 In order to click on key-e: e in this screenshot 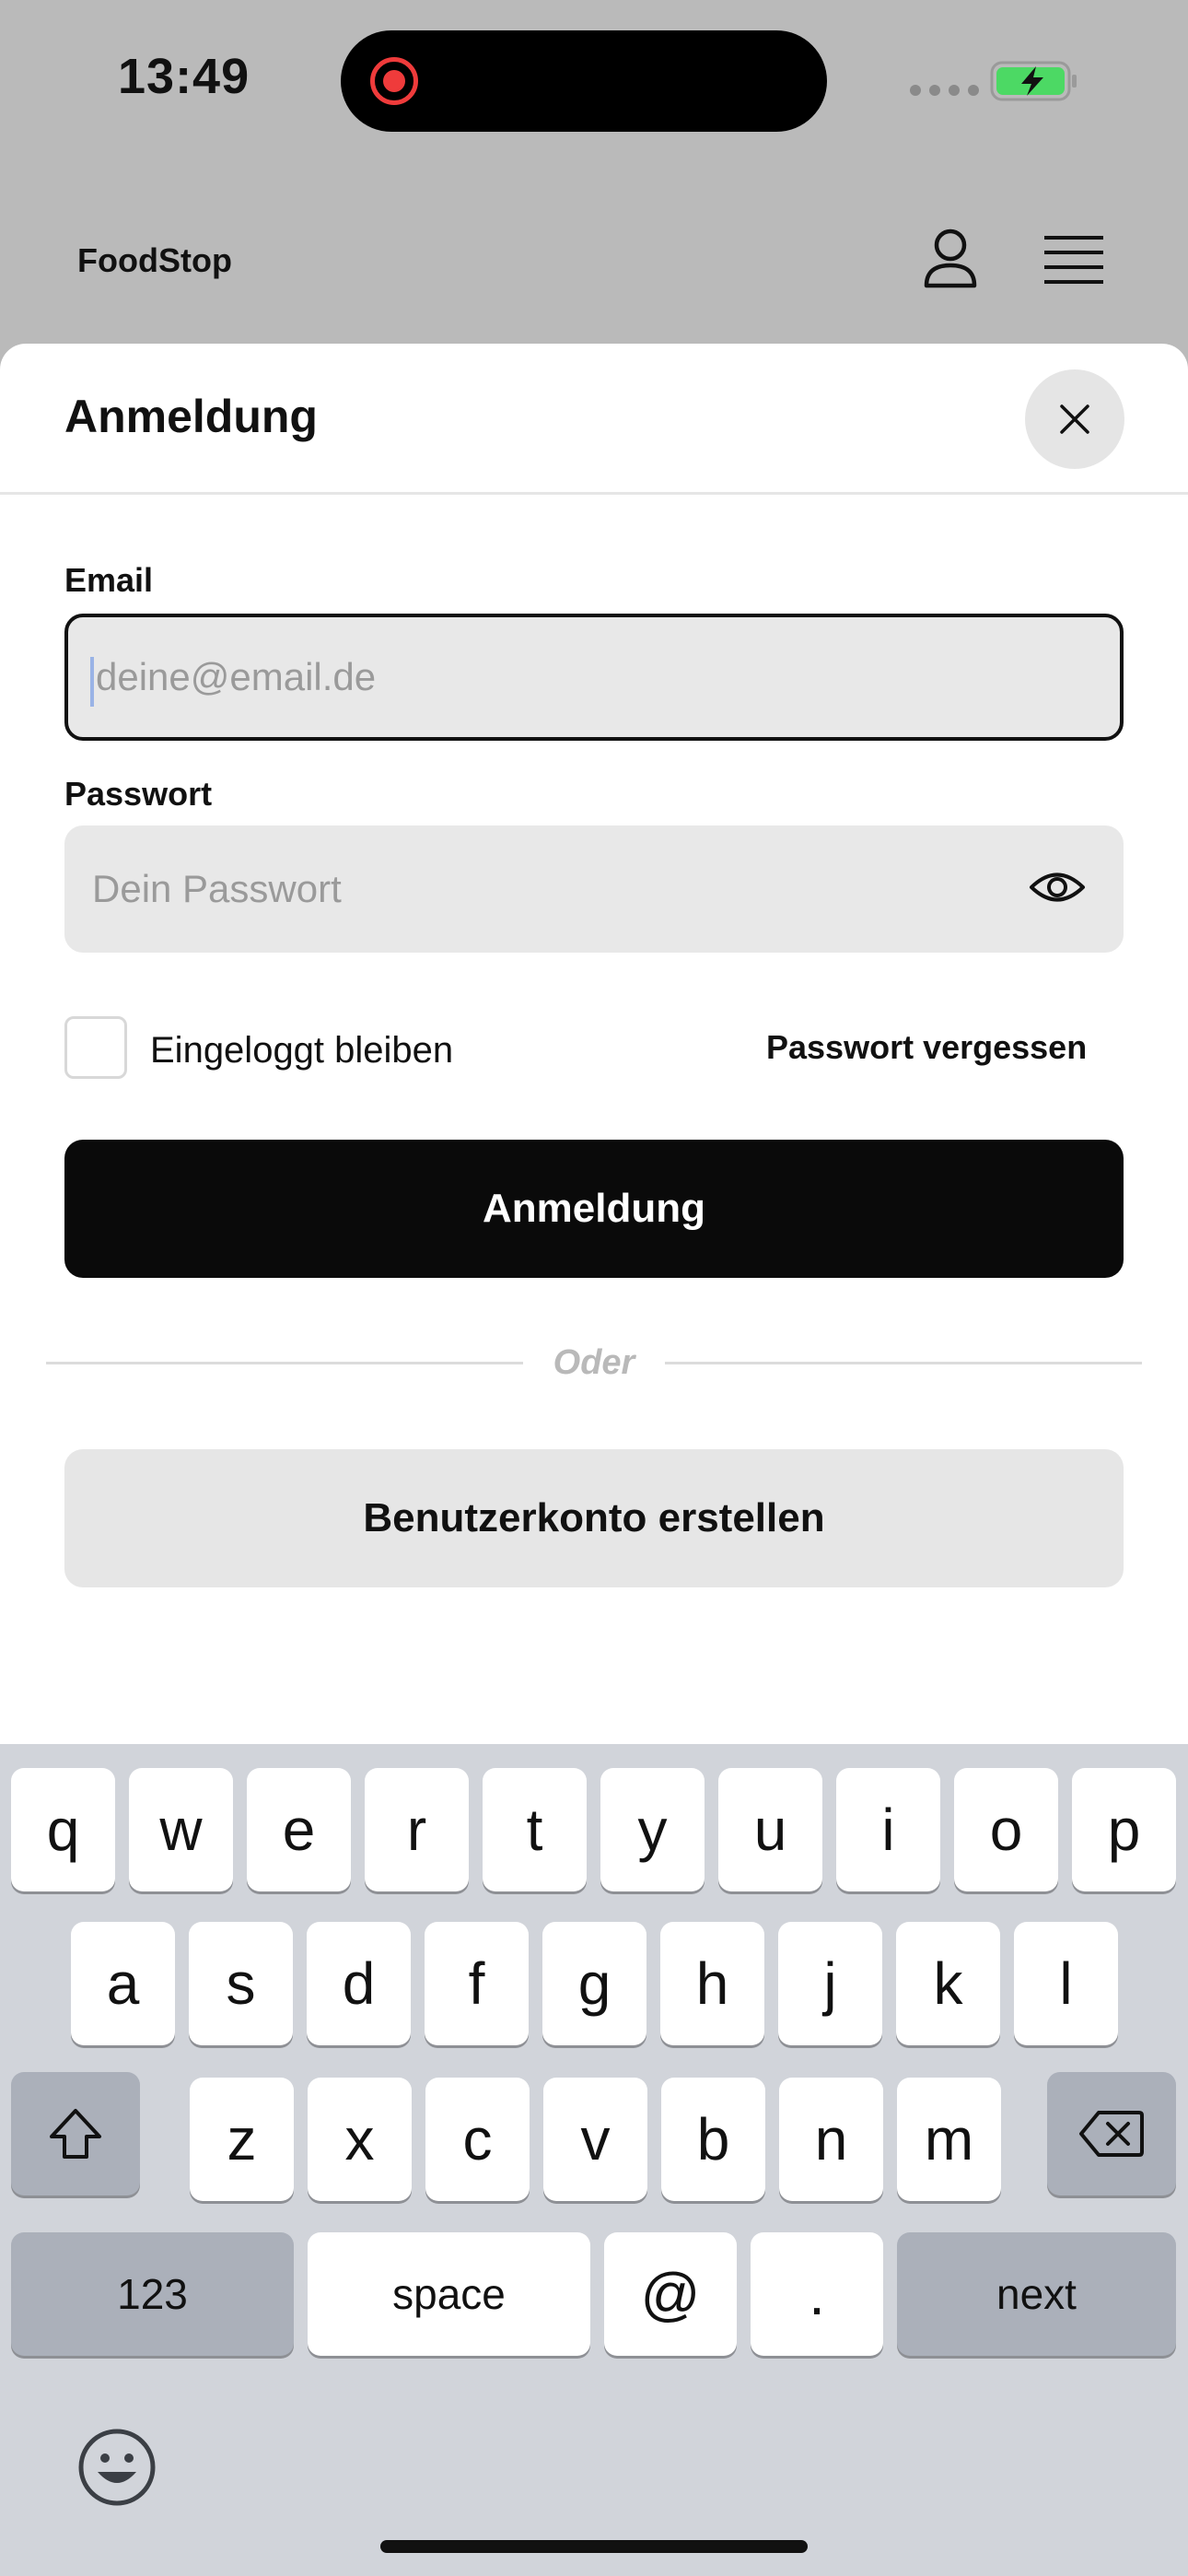, I will do `click(299, 1829)`.